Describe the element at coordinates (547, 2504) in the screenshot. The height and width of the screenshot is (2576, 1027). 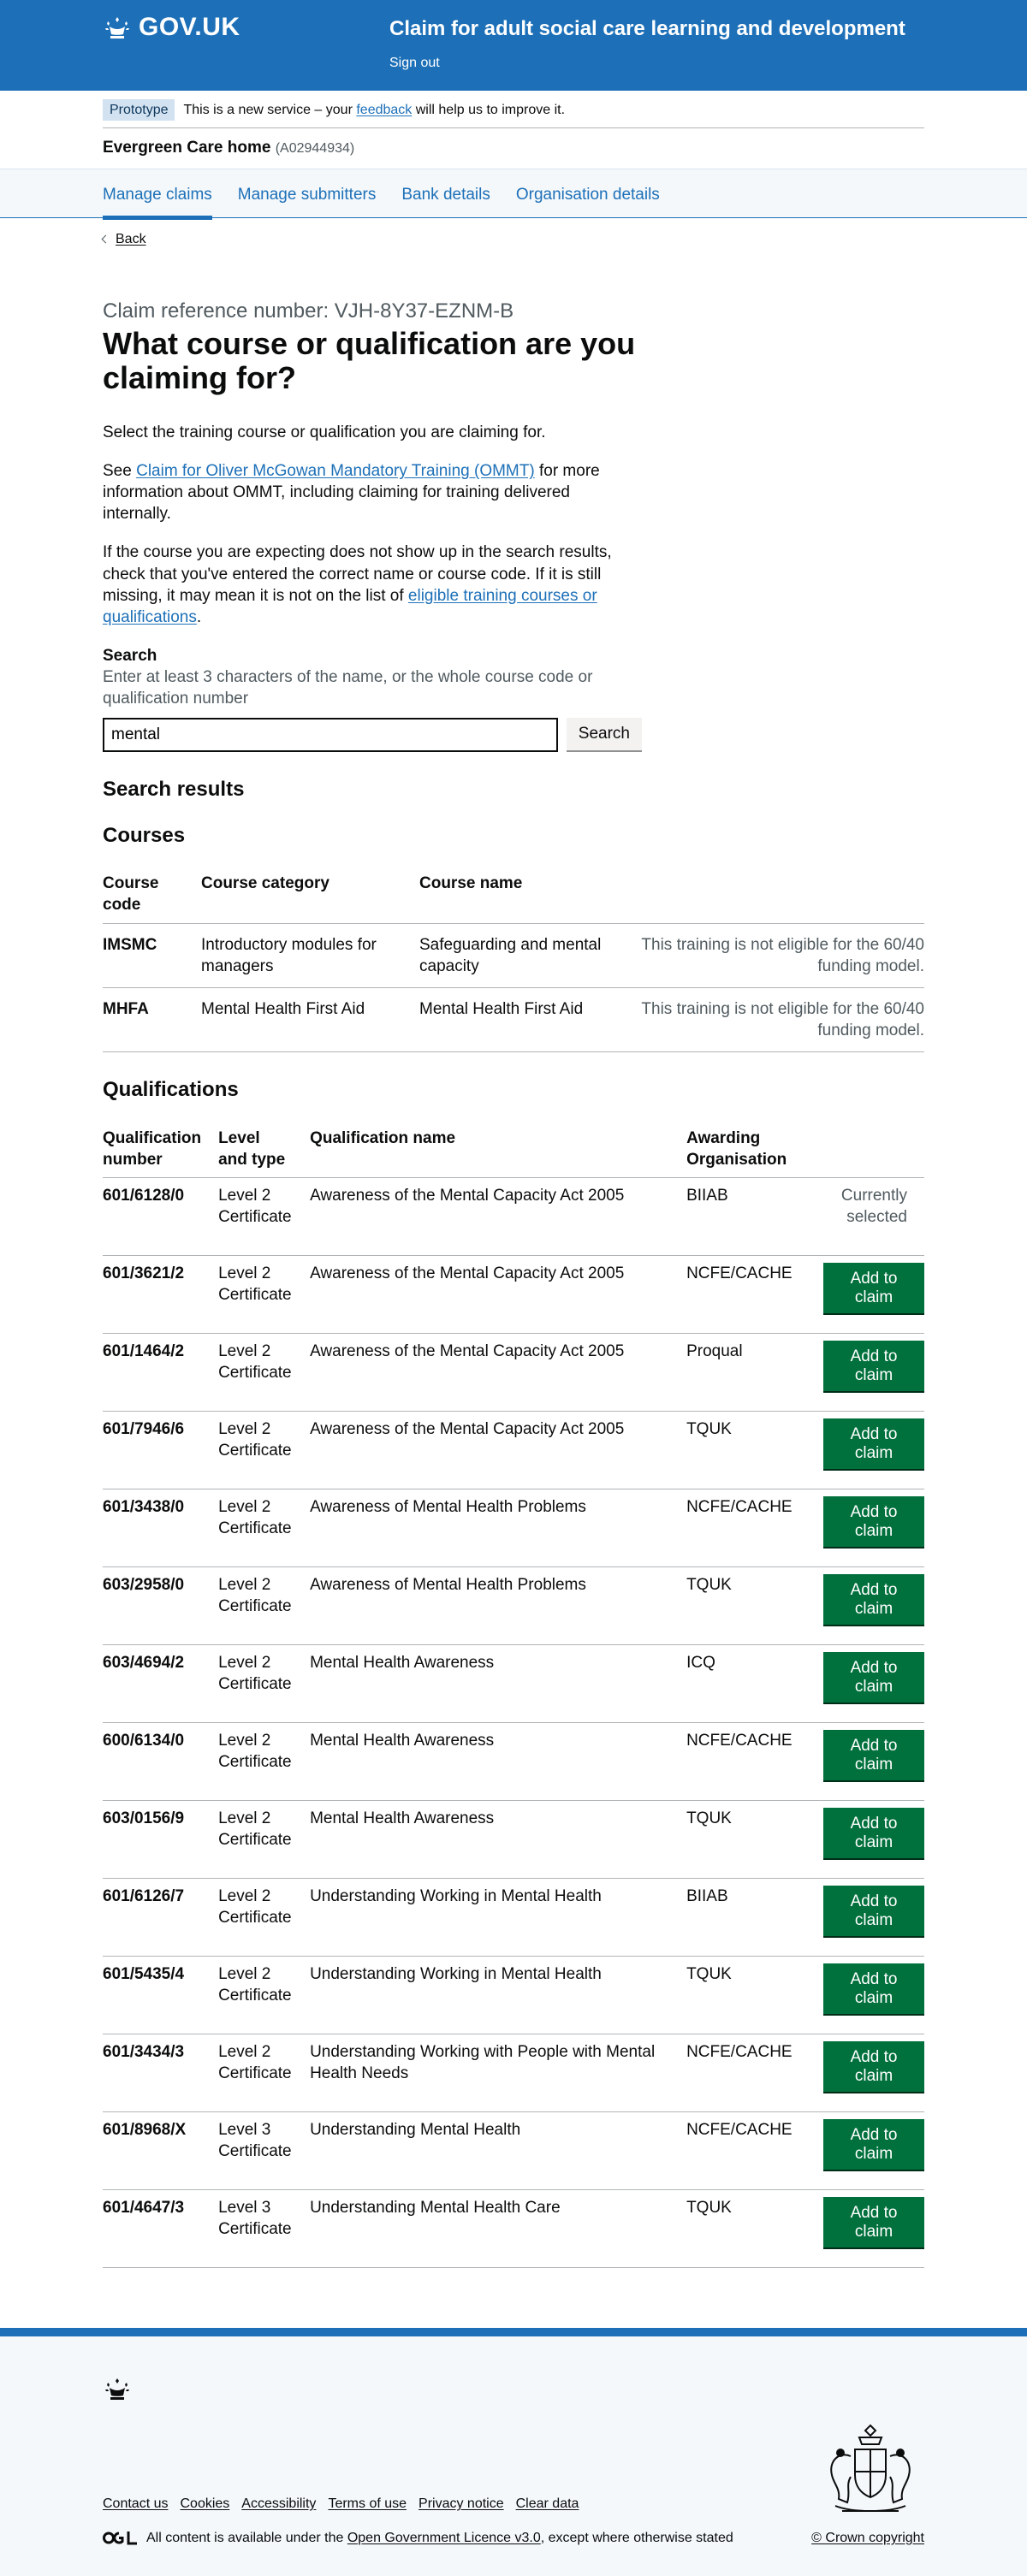
I see `footer-link-clear-data: Clear data` at that location.